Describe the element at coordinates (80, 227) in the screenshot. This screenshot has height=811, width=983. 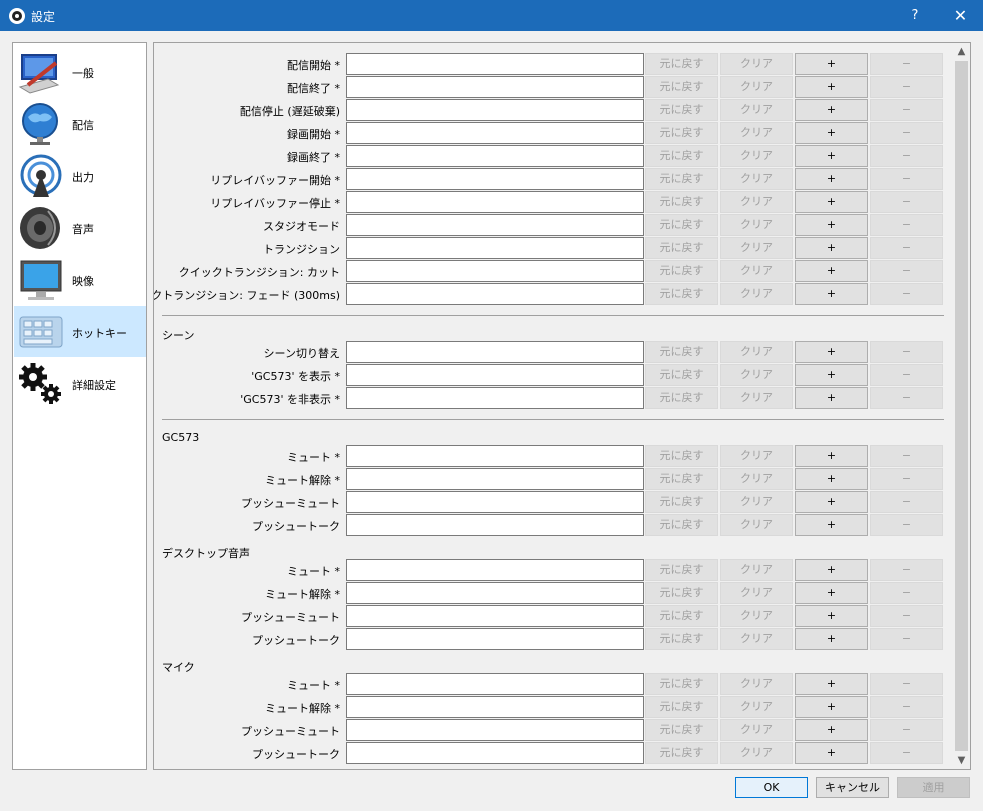
I see `sidebar-item-audio: 音声` at that location.